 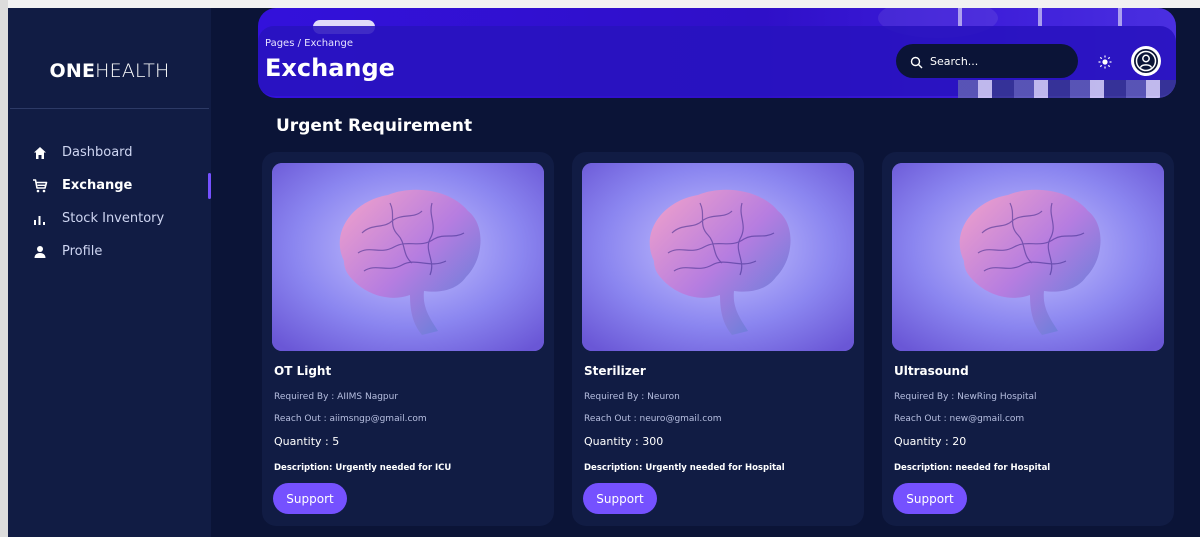 What do you see at coordinates (132, 71) in the screenshot?
I see `brand-light: HEALTH` at bounding box center [132, 71].